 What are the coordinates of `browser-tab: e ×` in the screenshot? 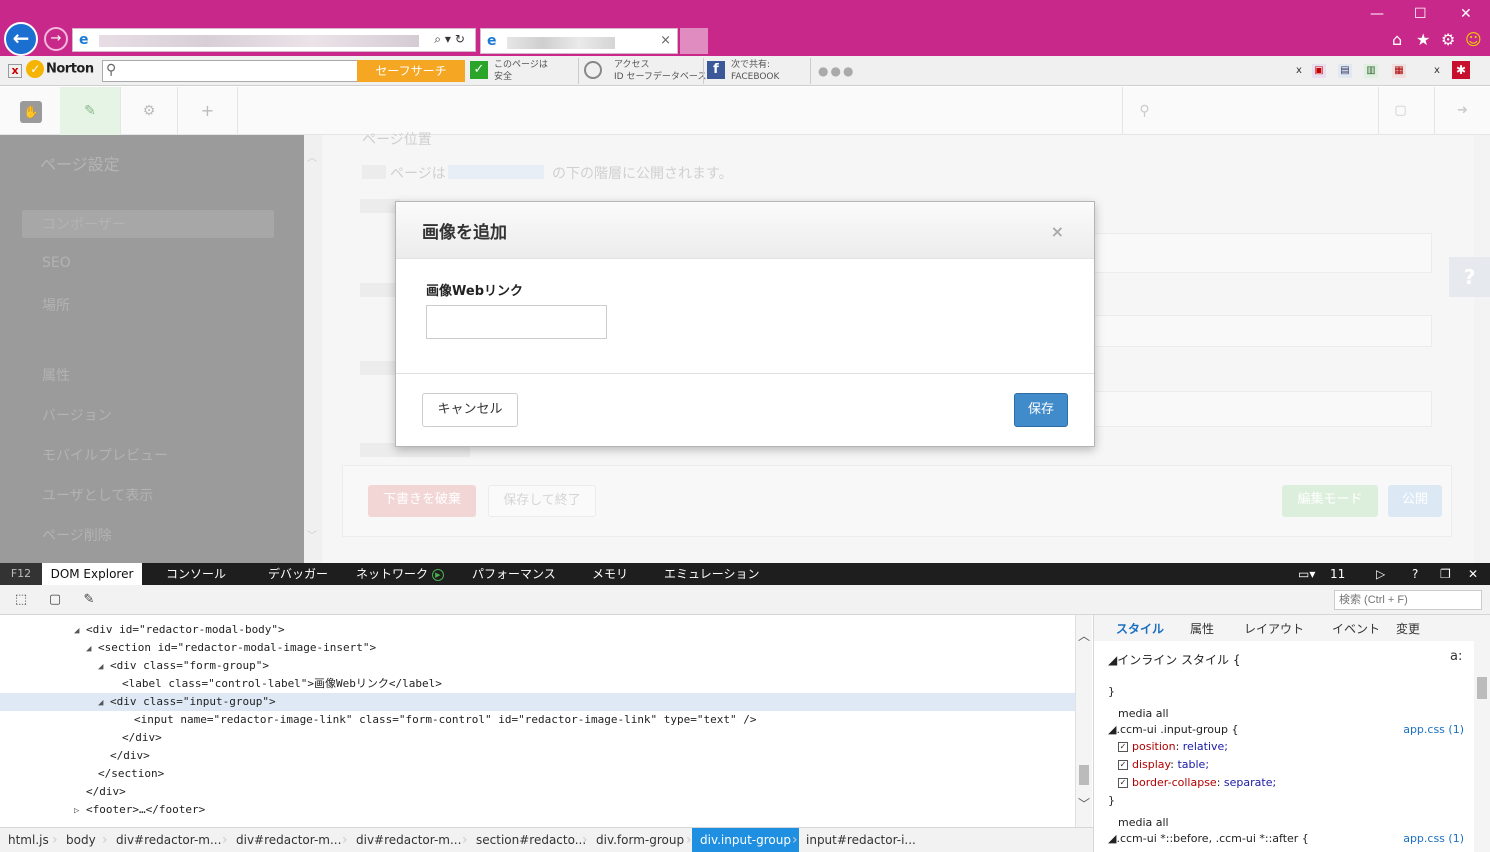 It's located at (579, 41).